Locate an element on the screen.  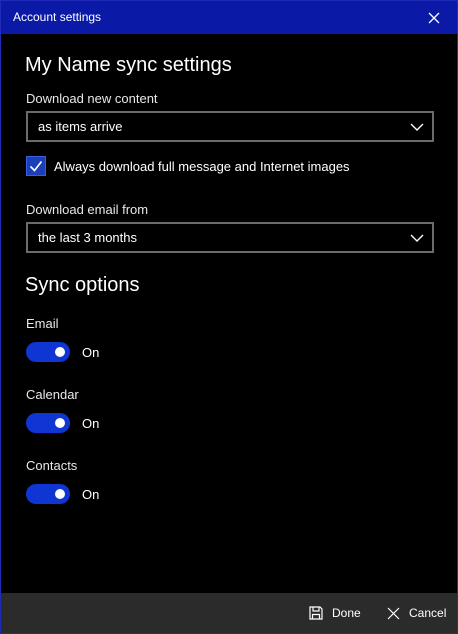
sync-settings-heading: My Name sync settings is located at coordinates (128, 65).